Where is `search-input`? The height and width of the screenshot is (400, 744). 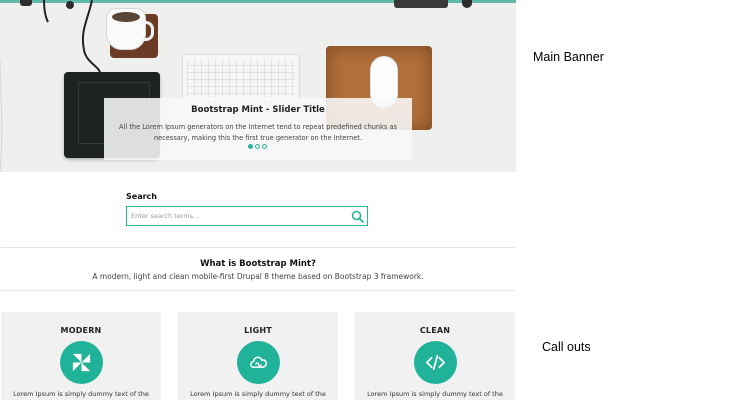 search-input is located at coordinates (236, 216).